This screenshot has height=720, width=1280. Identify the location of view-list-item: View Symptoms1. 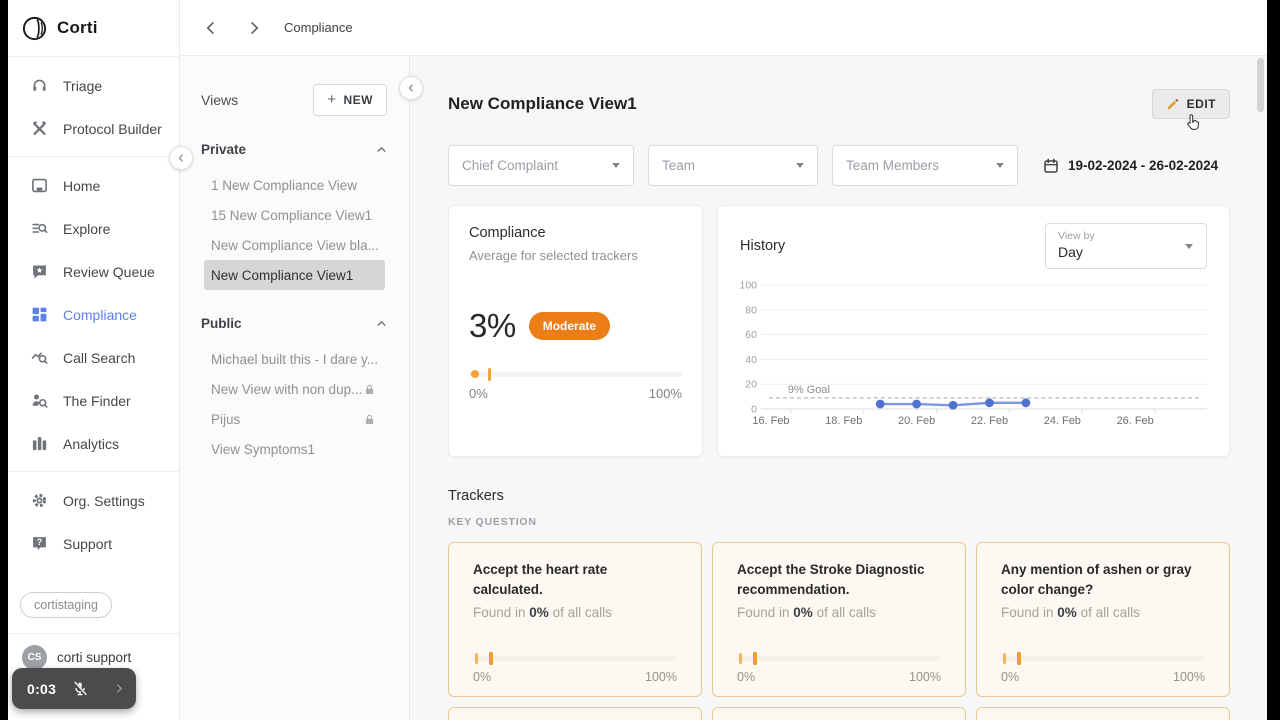
(294, 449).